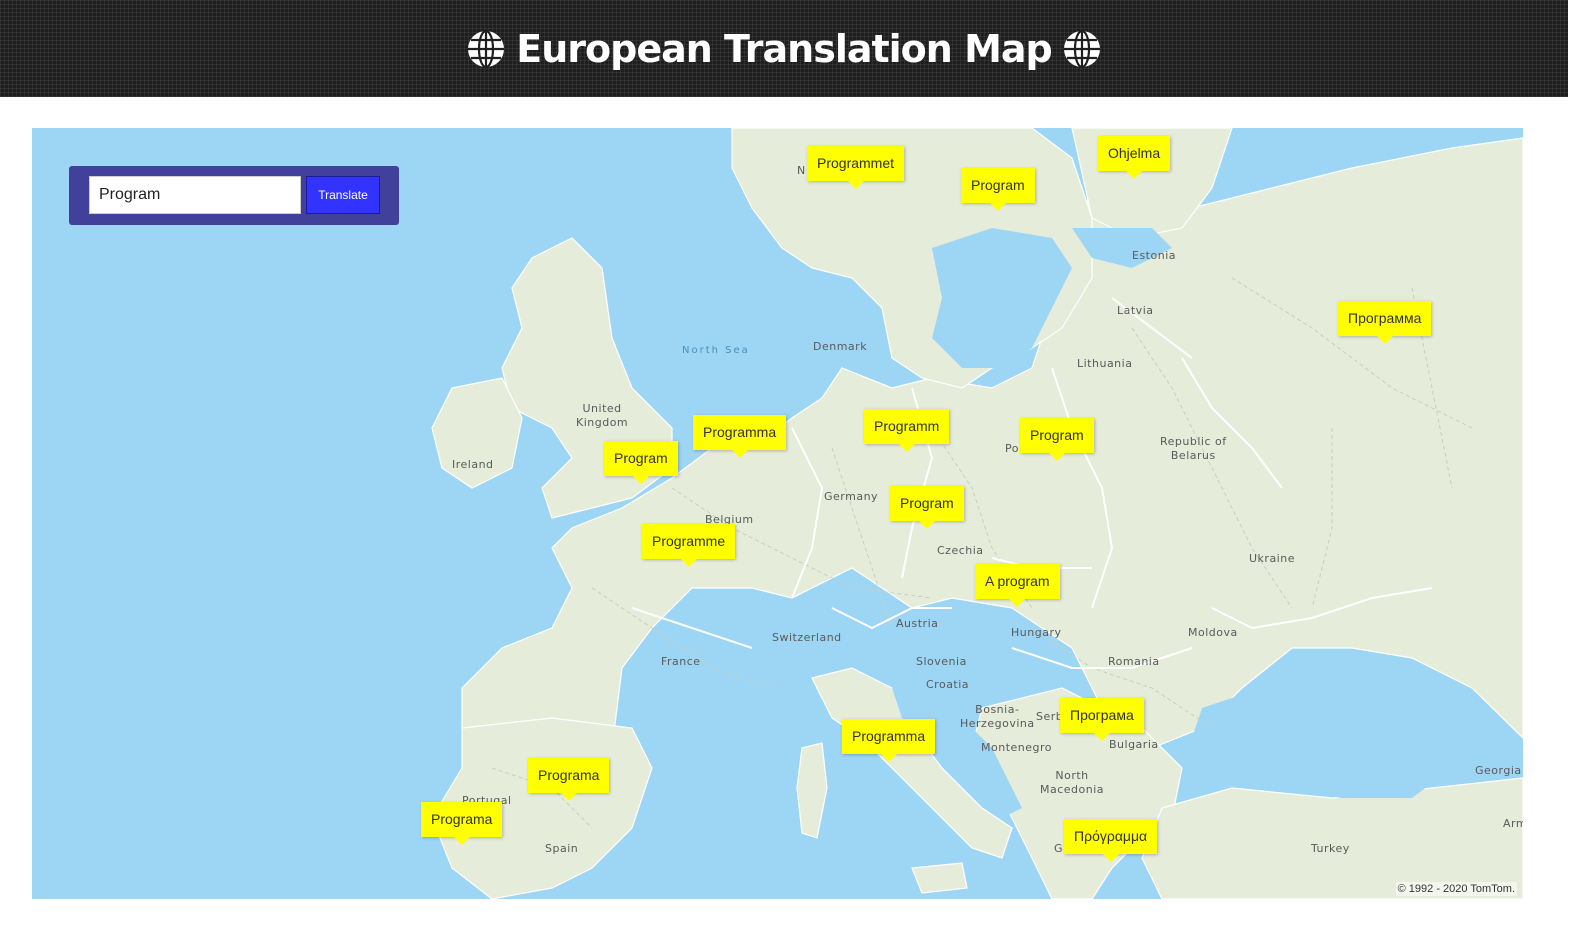  What do you see at coordinates (681, 661) in the screenshot?
I see `map-label-france: France` at bounding box center [681, 661].